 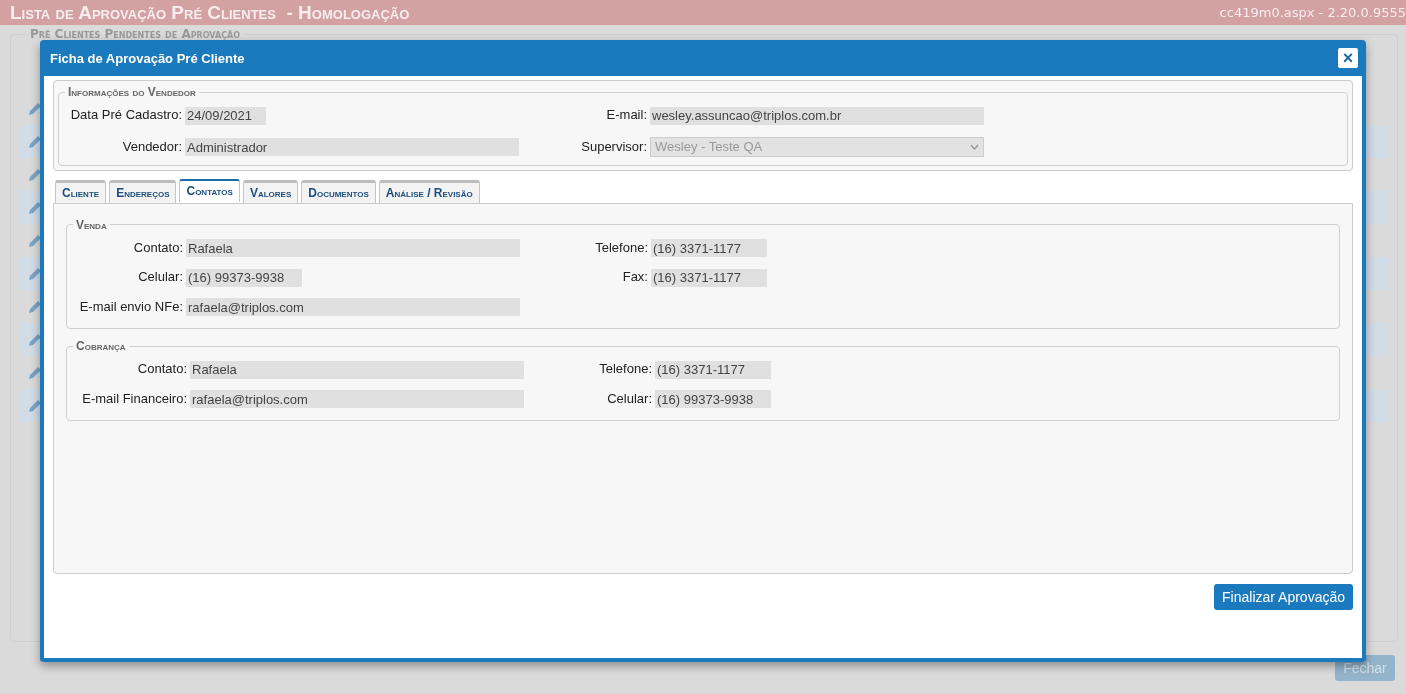 What do you see at coordinates (132, 92) in the screenshot?
I see `fieldset-legend: Informações do Vendedor` at bounding box center [132, 92].